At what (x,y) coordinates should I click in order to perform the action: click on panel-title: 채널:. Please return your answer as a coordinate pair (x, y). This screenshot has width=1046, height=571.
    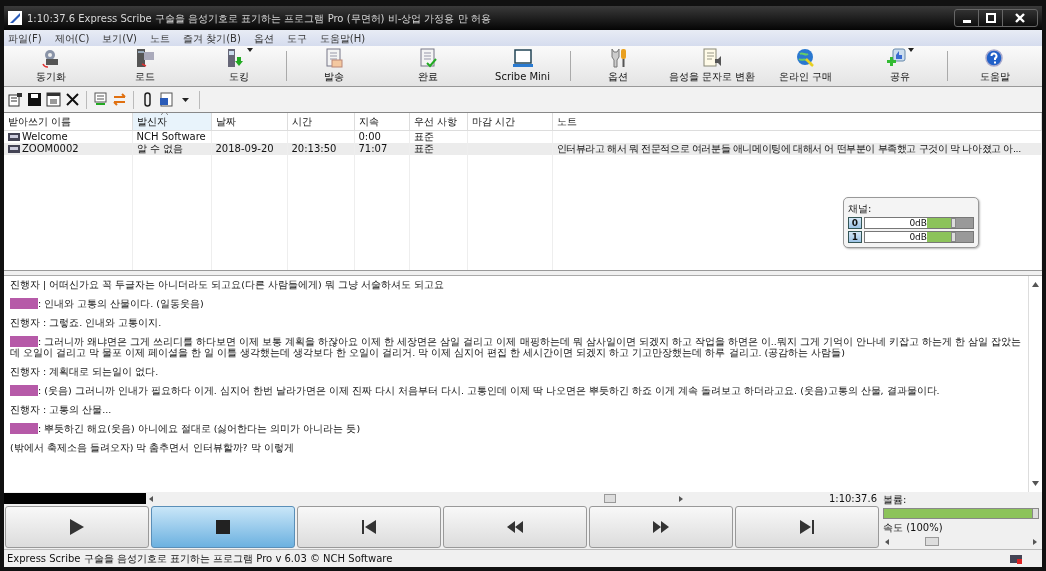
    Looking at the image, I should click on (860, 209).